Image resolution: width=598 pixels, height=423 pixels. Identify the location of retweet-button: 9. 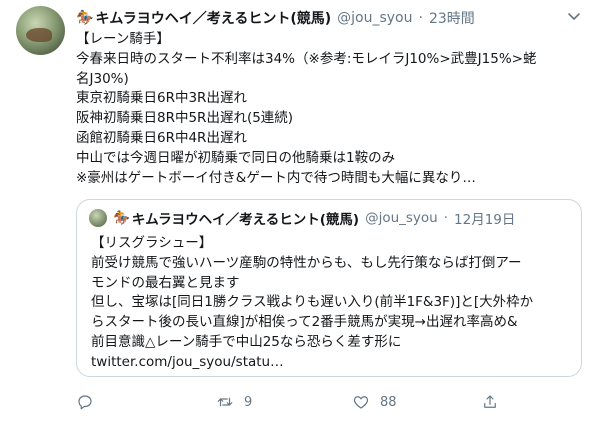
(234, 402).